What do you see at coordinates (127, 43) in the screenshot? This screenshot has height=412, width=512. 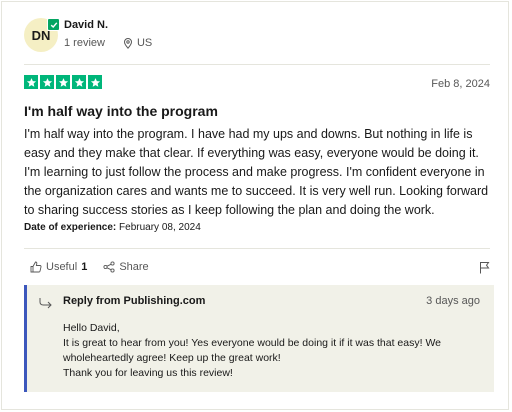 I see `location-pin-icon` at bounding box center [127, 43].